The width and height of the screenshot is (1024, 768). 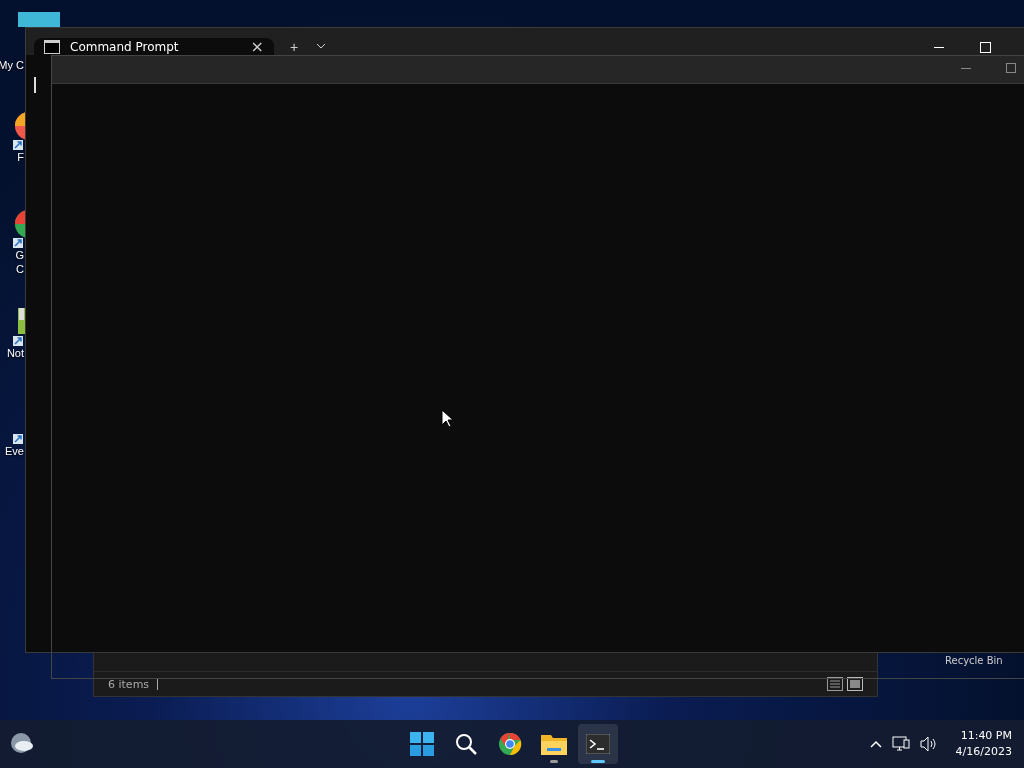 What do you see at coordinates (19, 326) in the screenshot?
I see `notepad-shortcut-icon` at bounding box center [19, 326].